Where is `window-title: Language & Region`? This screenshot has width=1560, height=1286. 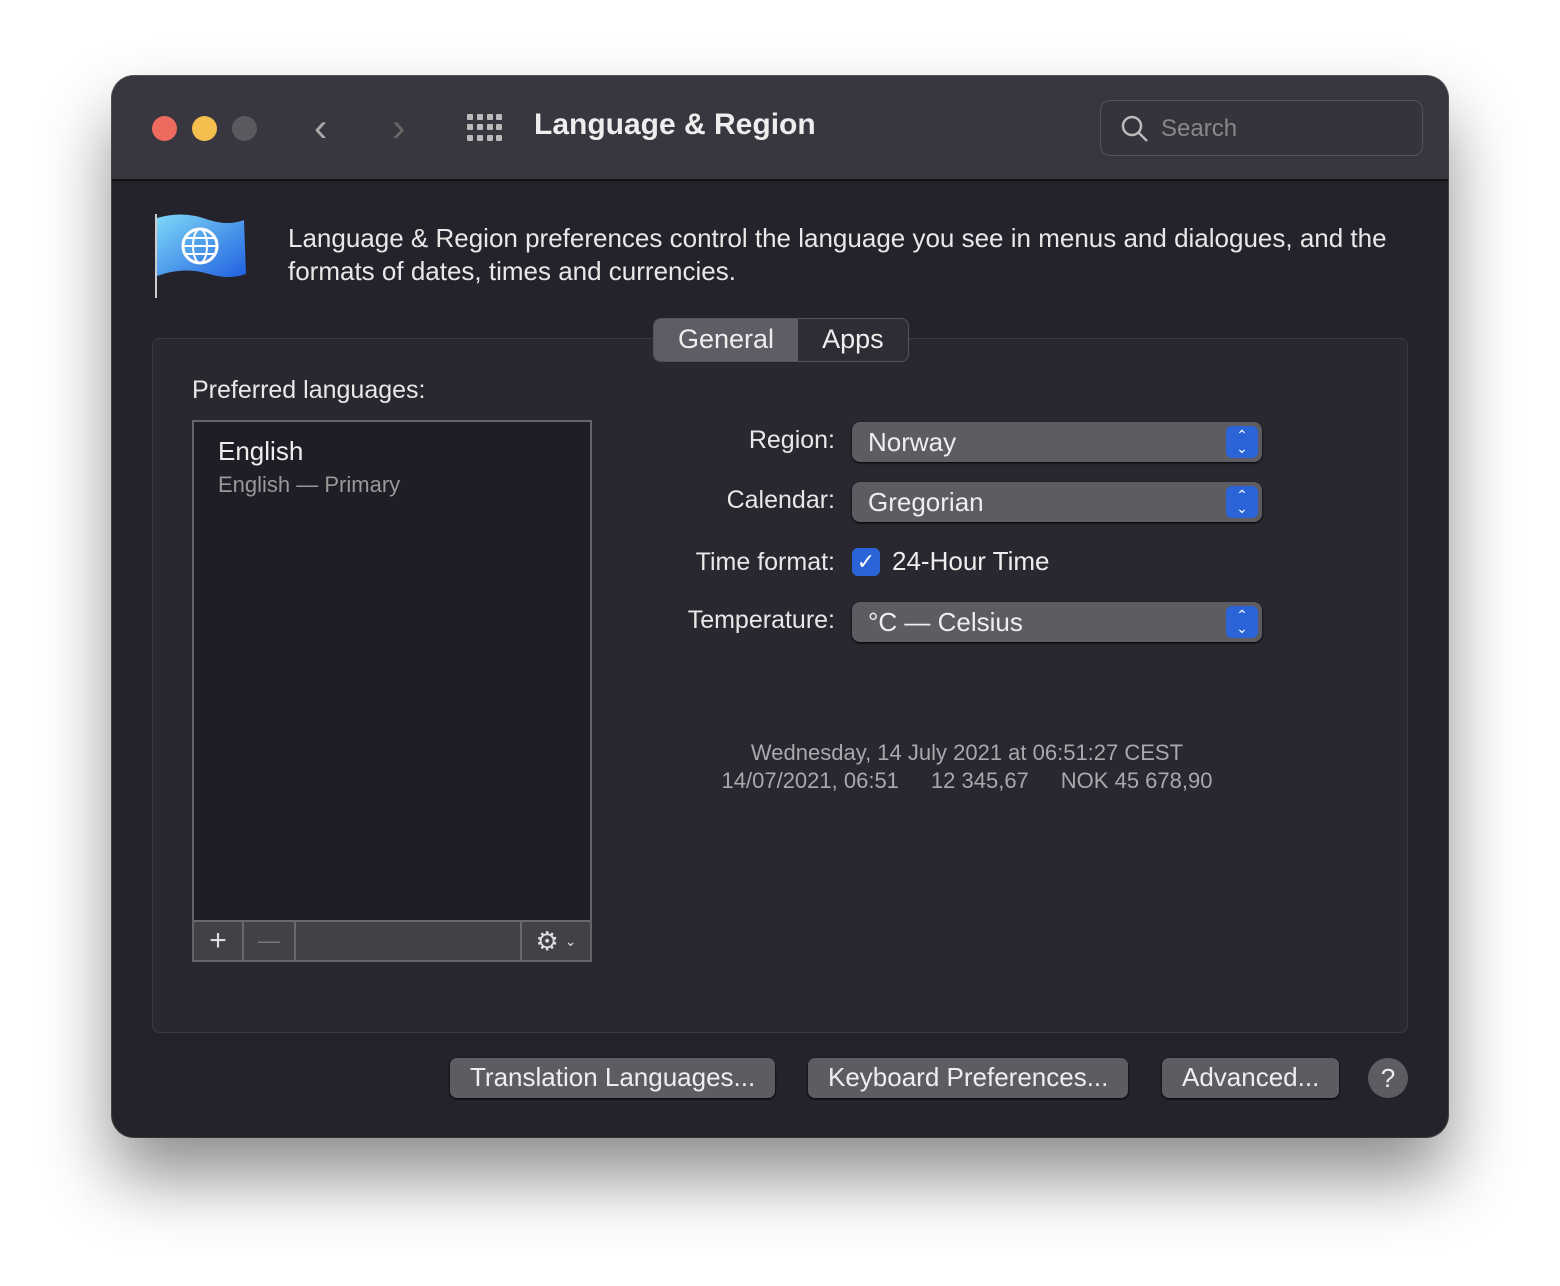
window-title: Language & Region is located at coordinates (675, 124).